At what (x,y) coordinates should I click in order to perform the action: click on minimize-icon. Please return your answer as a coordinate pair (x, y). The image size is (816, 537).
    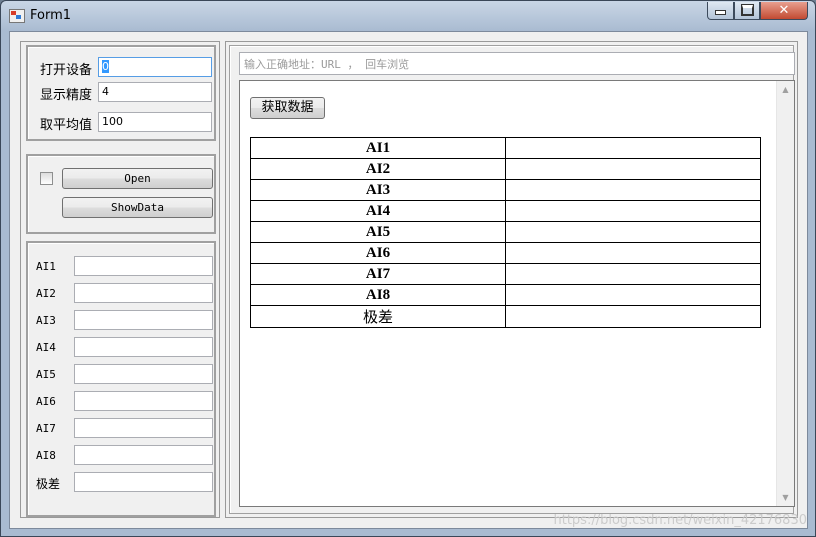
    Looking at the image, I should click on (720, 12).